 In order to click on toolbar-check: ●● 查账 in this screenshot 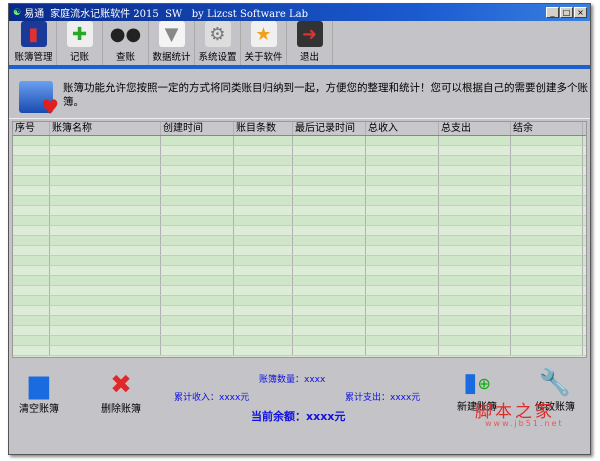, I will do `click(126, 43)`.